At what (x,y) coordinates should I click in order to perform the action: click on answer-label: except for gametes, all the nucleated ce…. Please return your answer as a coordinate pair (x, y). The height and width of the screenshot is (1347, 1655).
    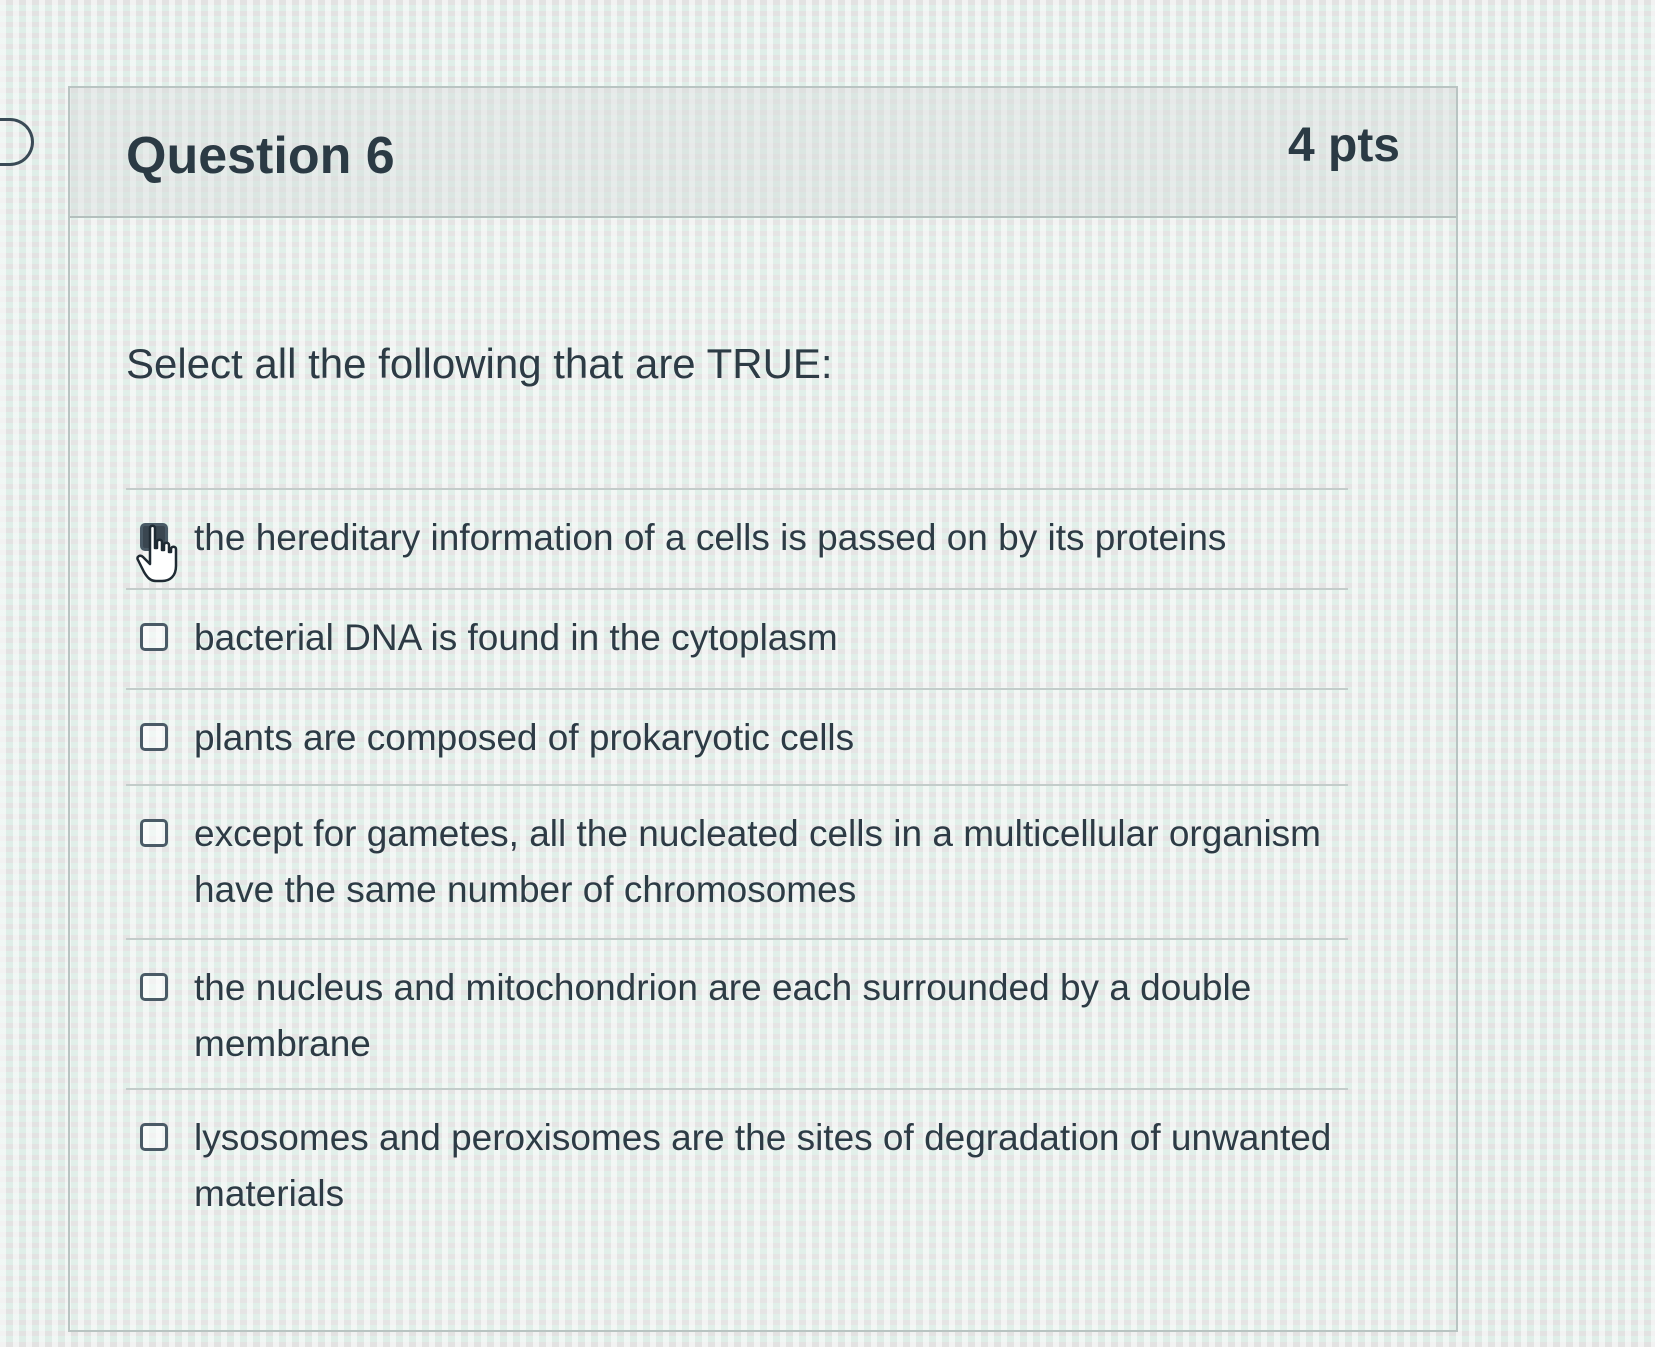
    Looking at the image, I should click on (758, 861).